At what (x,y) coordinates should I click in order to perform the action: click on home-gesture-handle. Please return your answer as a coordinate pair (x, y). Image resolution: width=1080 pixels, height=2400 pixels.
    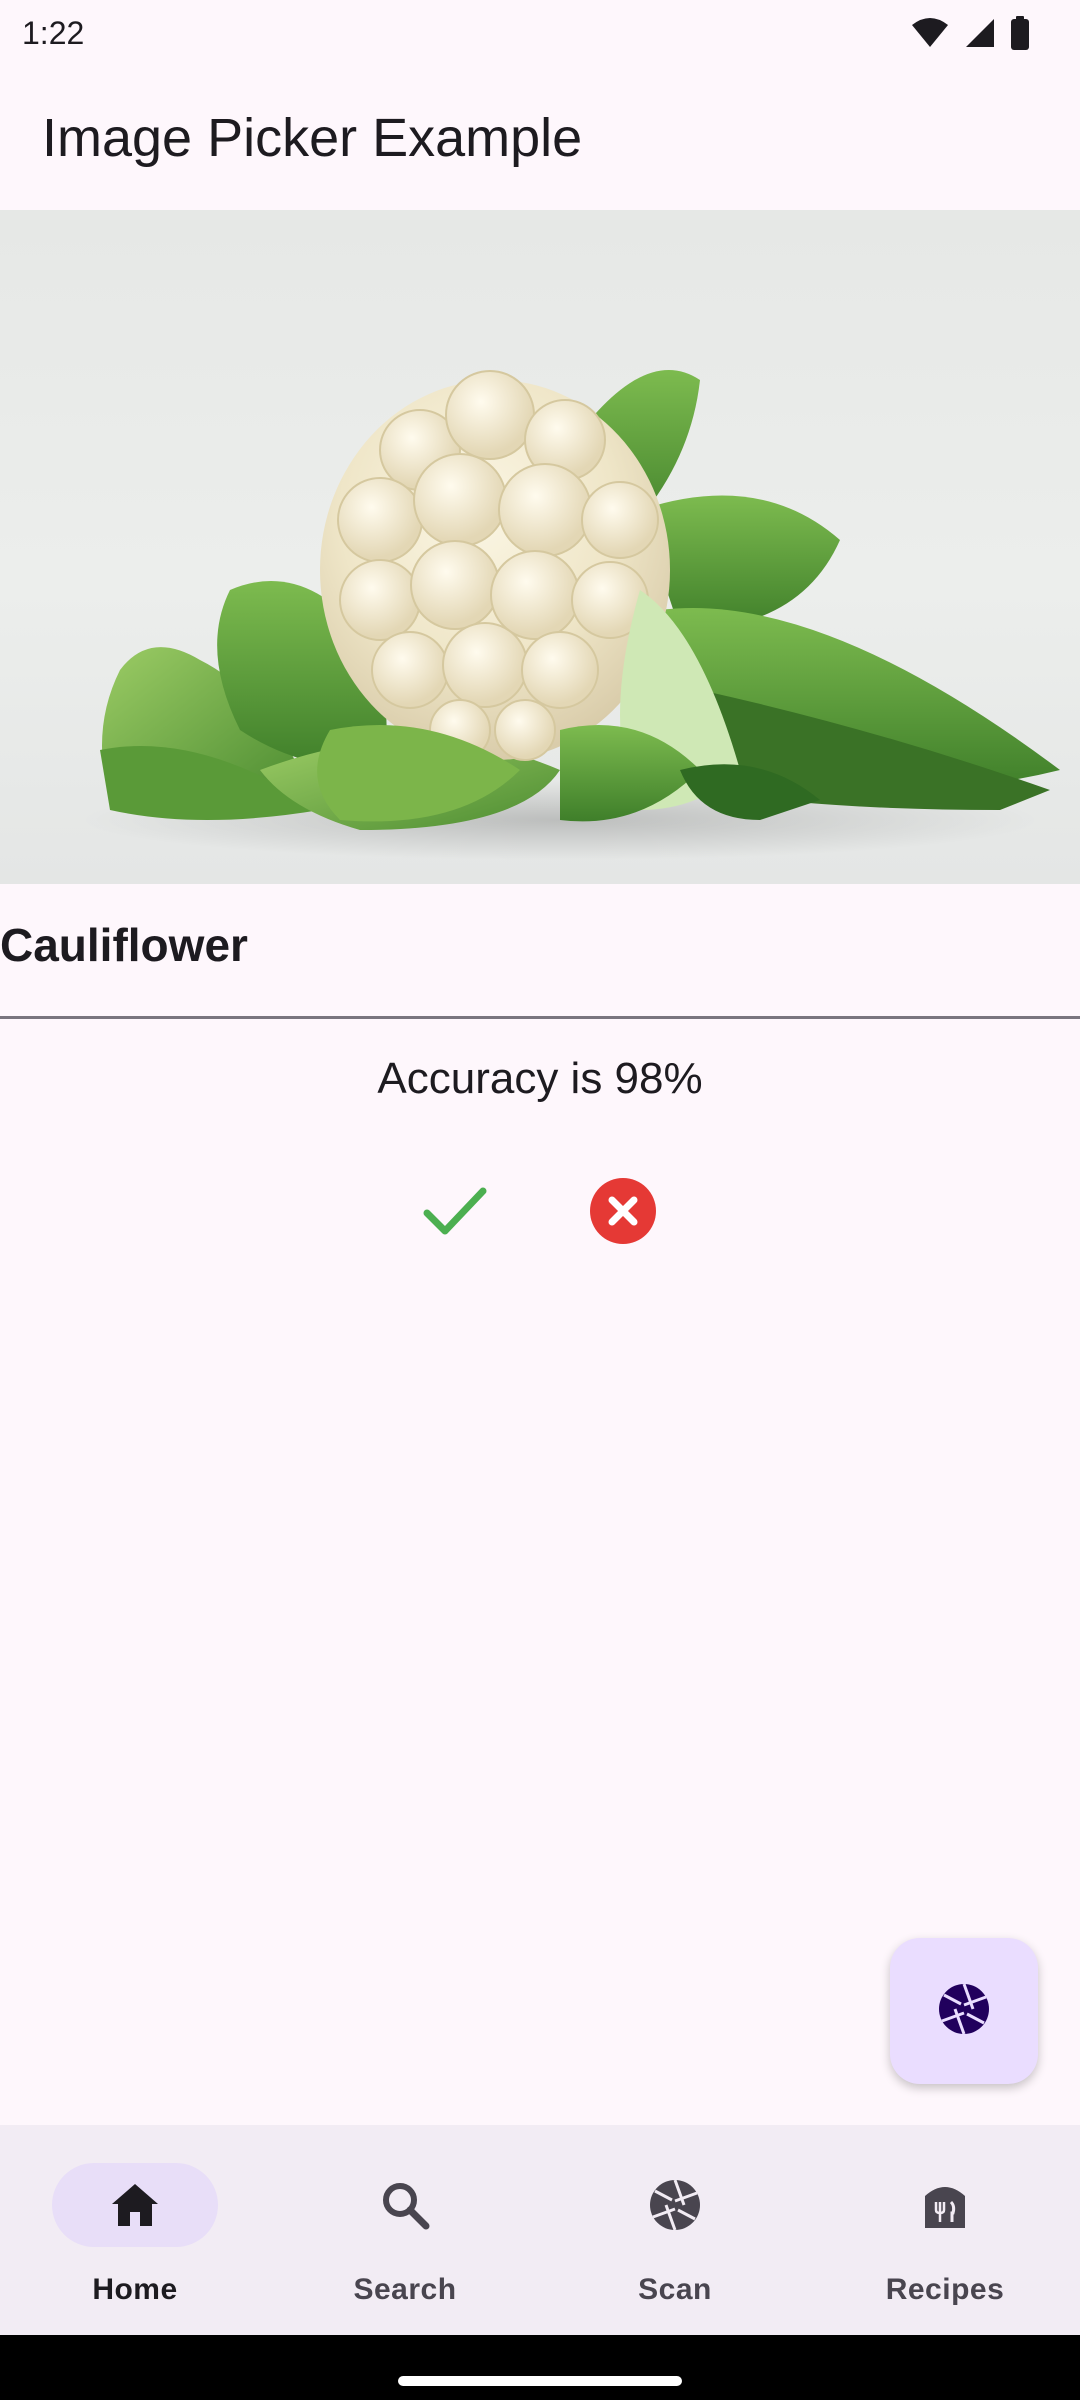
    Looking at the image, I should click on (540, 2381).